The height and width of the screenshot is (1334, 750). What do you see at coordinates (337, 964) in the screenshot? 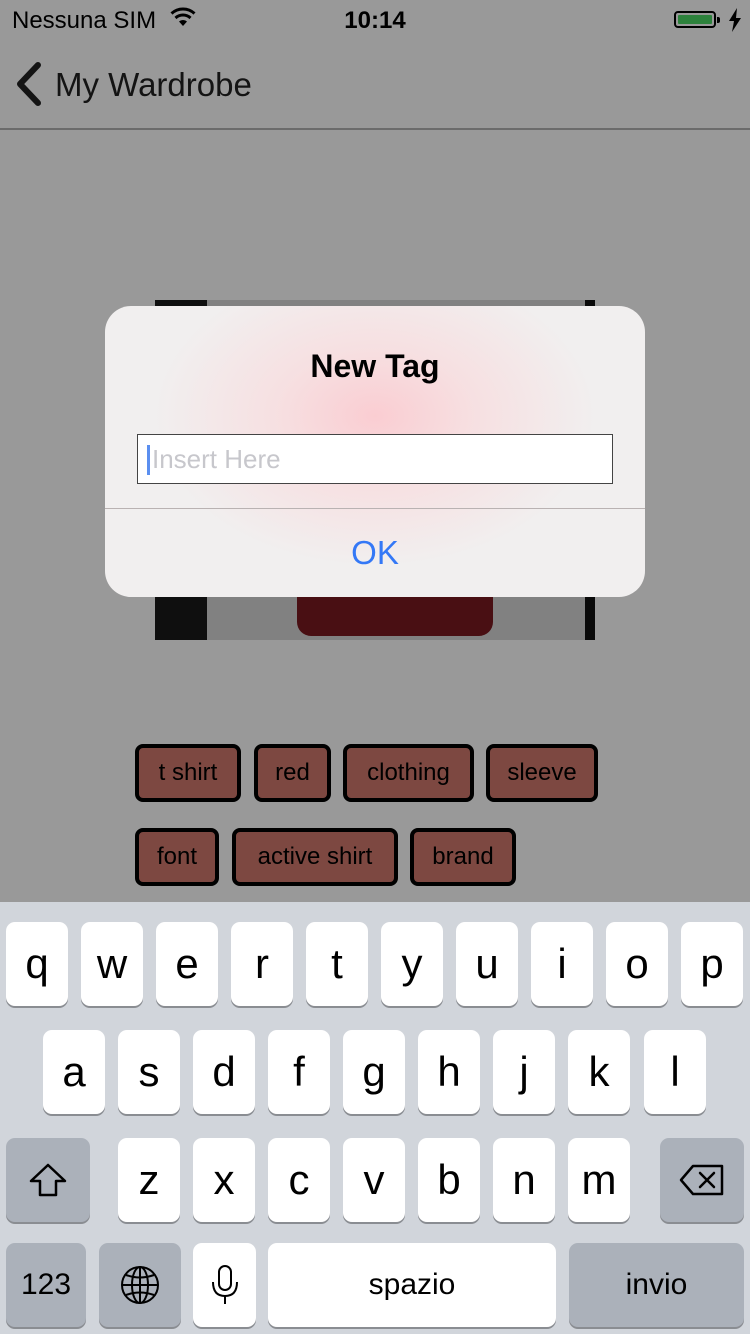
I see `key-t: t` at bounding box center [337, 964].